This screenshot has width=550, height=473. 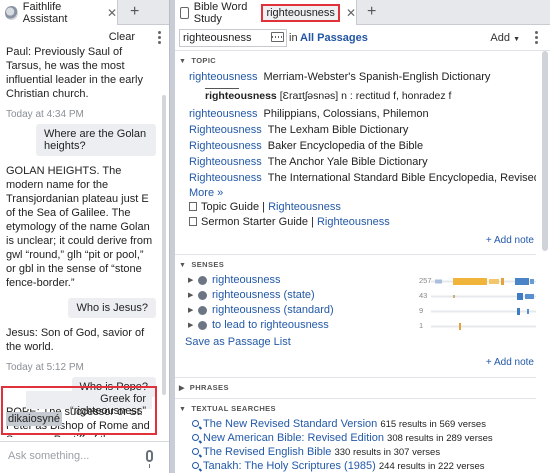 I want to click on guide-row: Topic Guide | Righteousness, so click(x=355, y=207).